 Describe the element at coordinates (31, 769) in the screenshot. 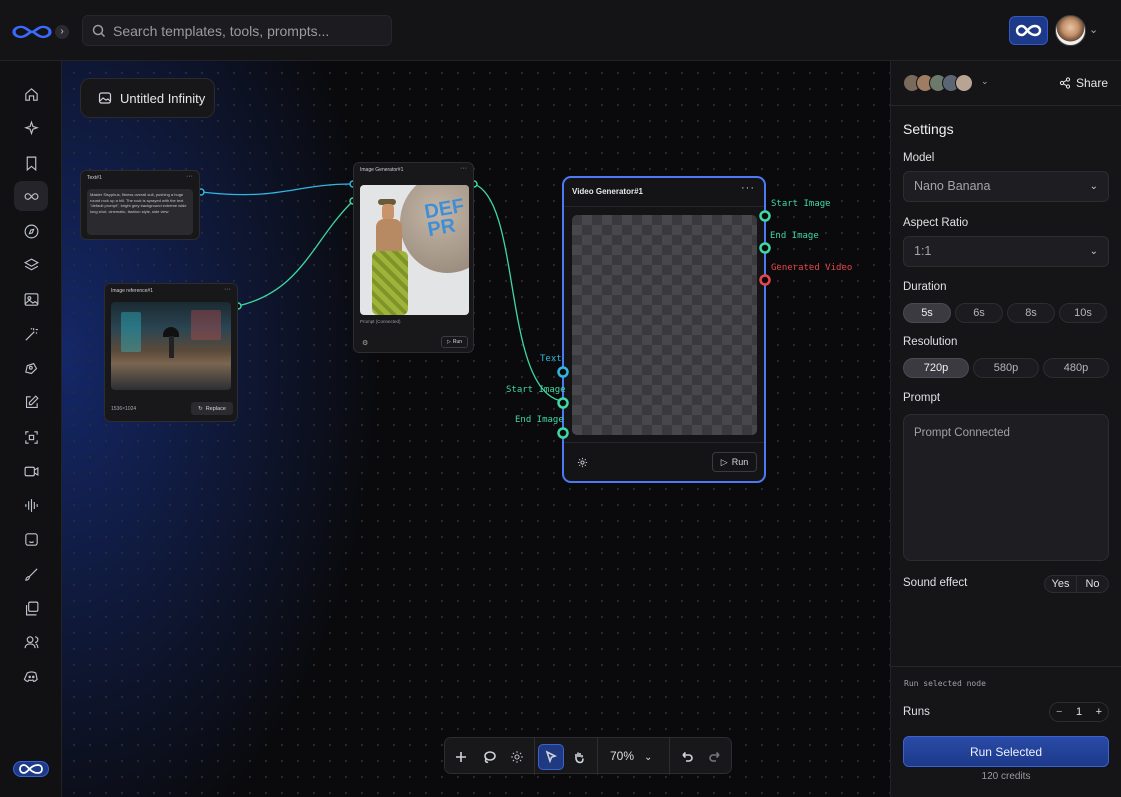

I see `infinity-logo-icon` at that location.